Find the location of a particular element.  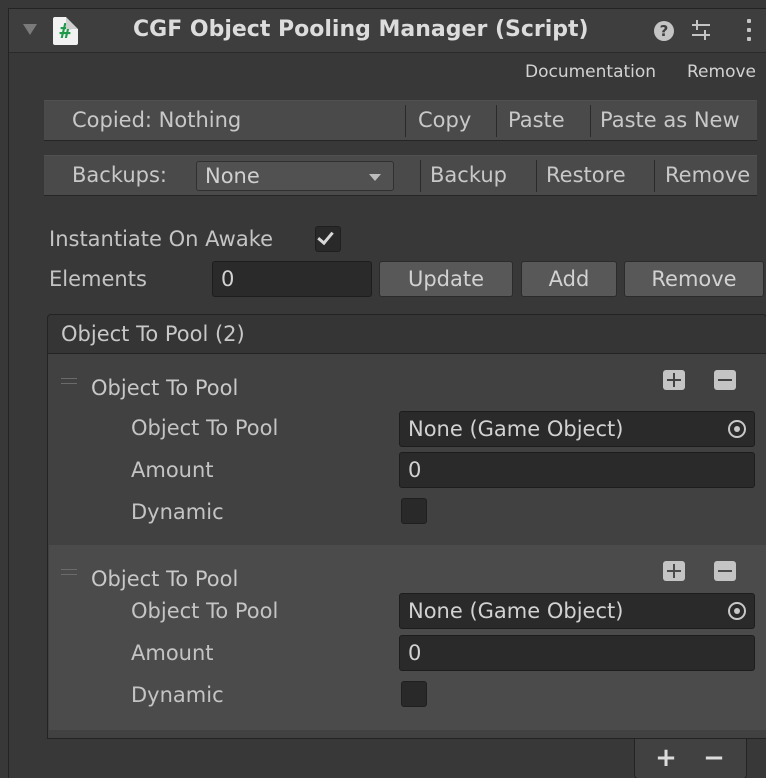

elements-input: 0 is located at coordinates (292, 279).